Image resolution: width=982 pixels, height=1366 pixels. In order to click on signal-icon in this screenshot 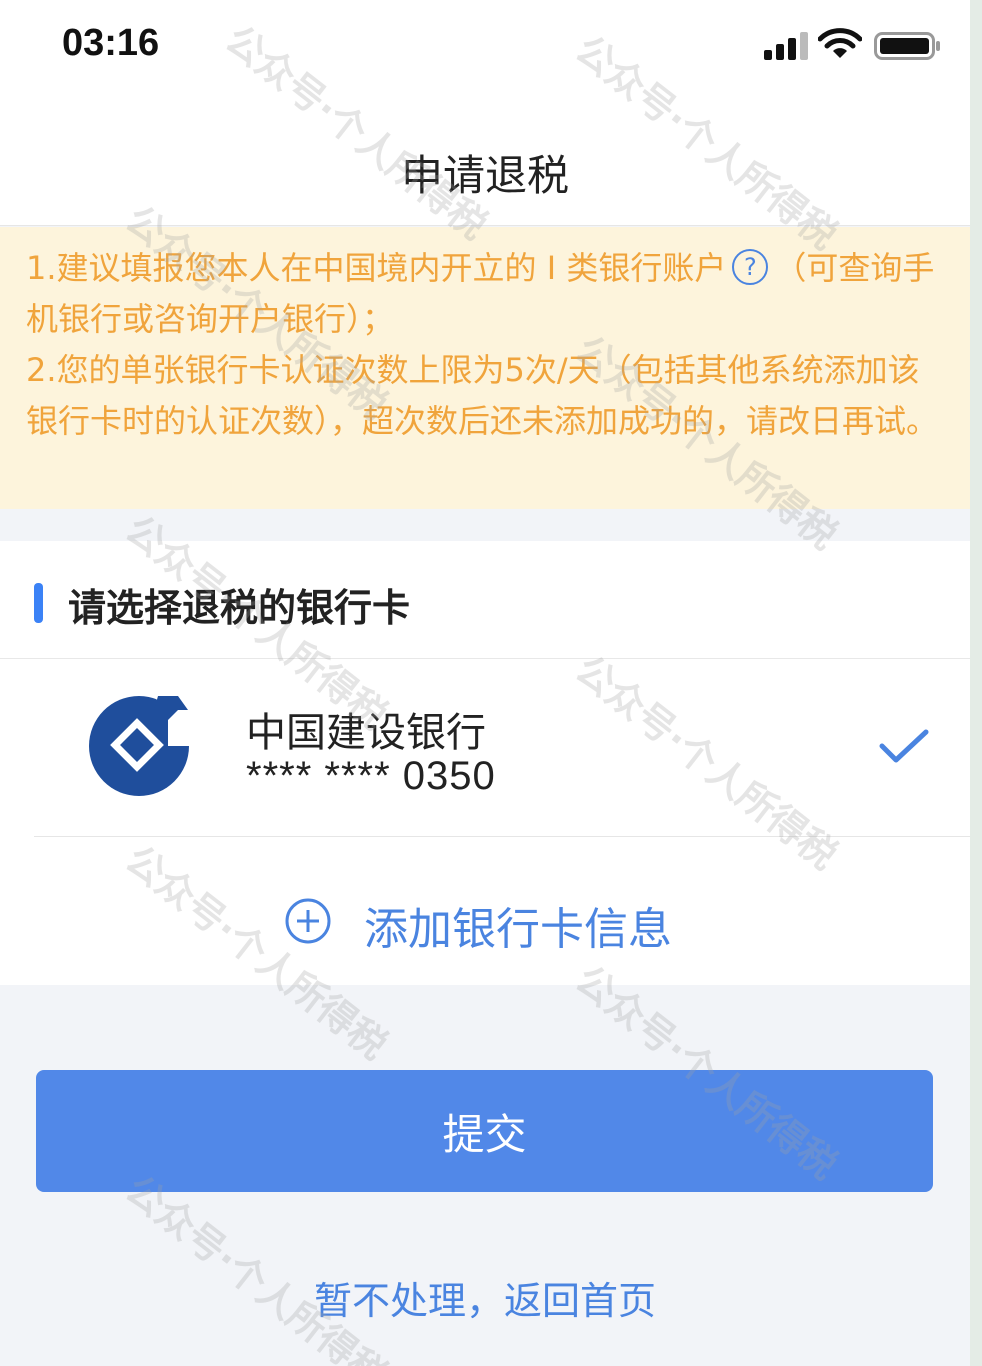, I will do `click(786, 46)`.